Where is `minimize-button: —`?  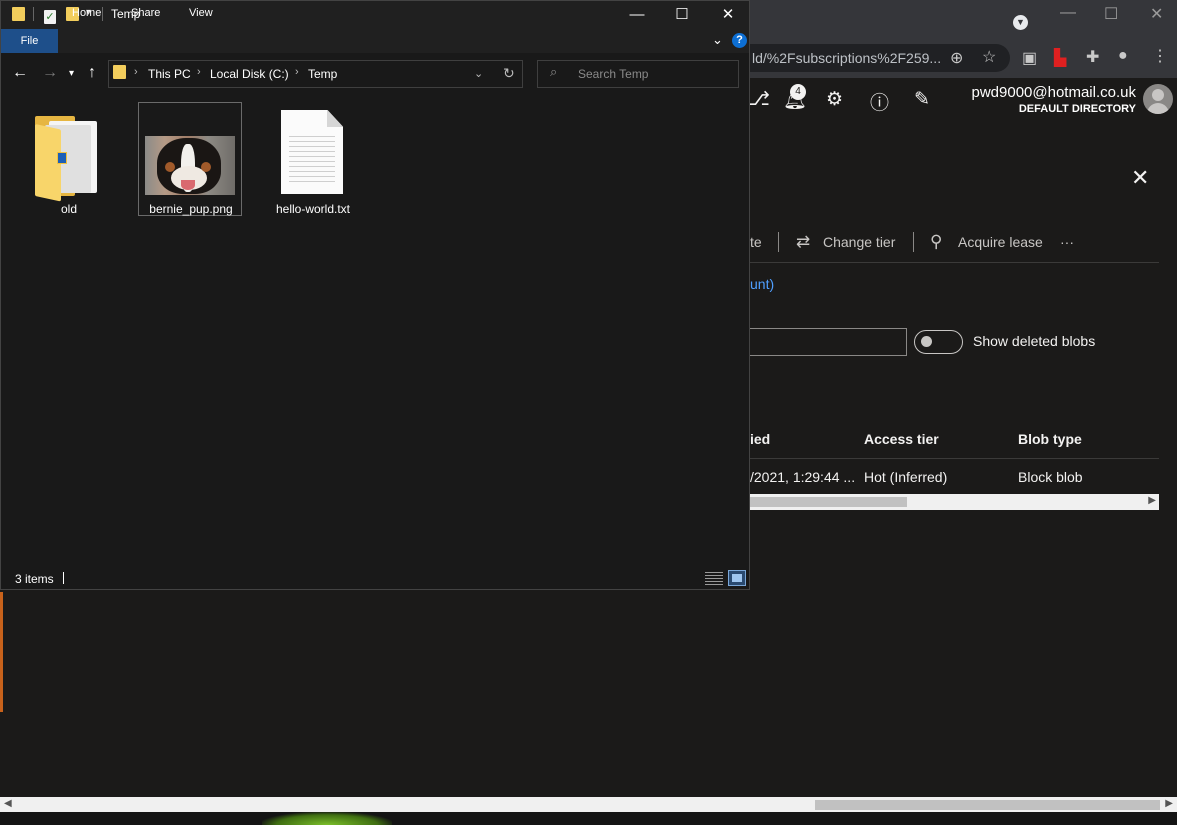 minimize-button: — is located at coordinates (637, 15).